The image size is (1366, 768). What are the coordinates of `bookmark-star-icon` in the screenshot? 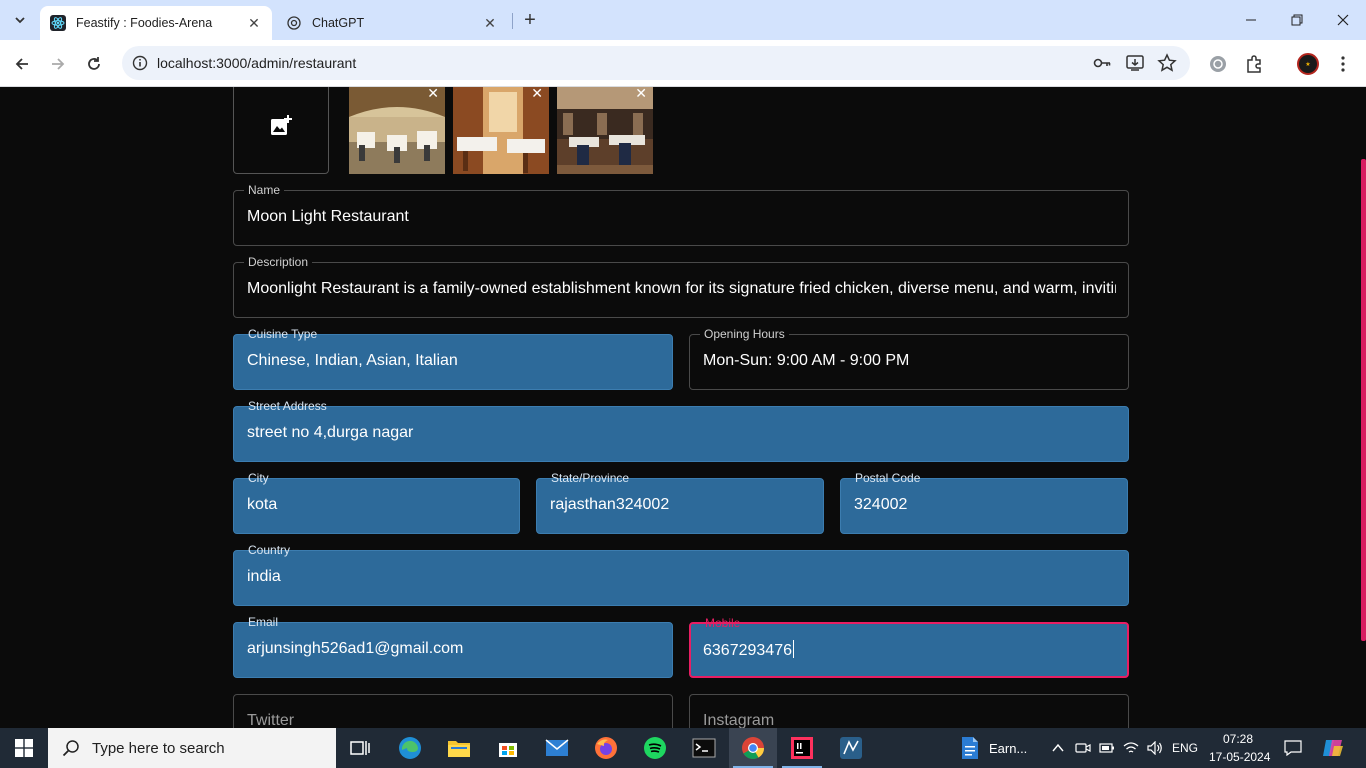 It's located at (1167, 63).